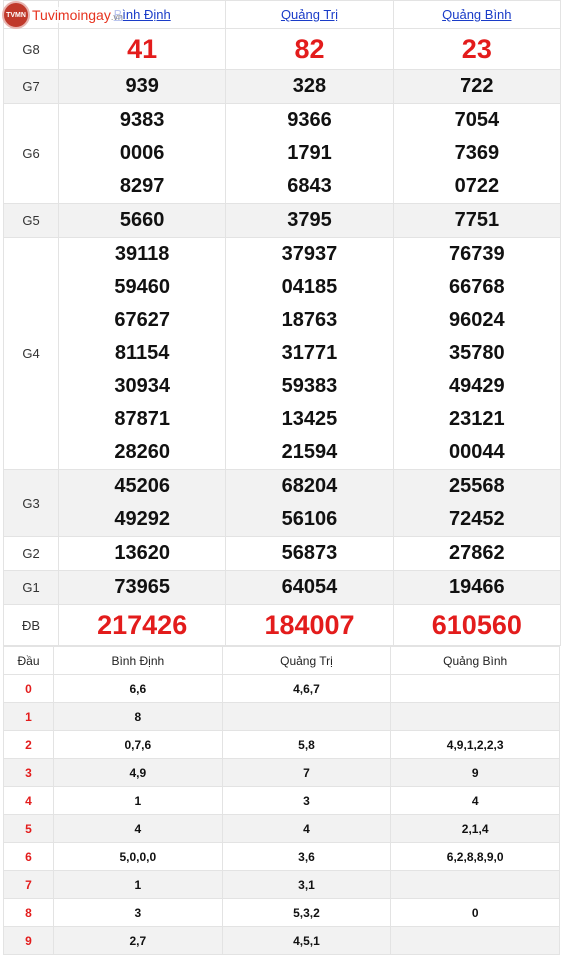 This screenshot has width=561, height=955. What do you see at coordinates (31, 153) in the screenshot?
I see `prize-label: G6` at bounding box center [31, 153].